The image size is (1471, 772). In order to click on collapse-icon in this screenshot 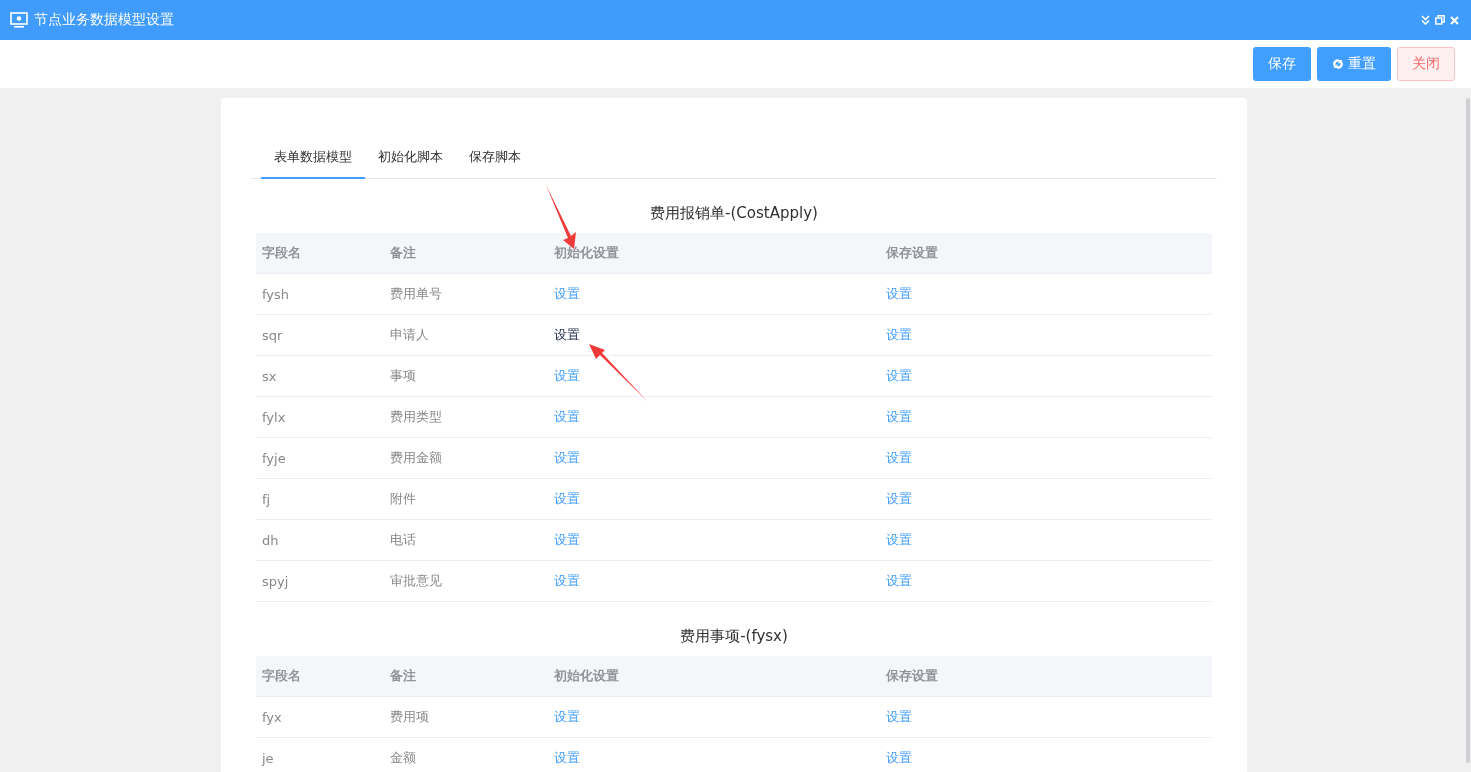, I will do `click(1425, 20)`.